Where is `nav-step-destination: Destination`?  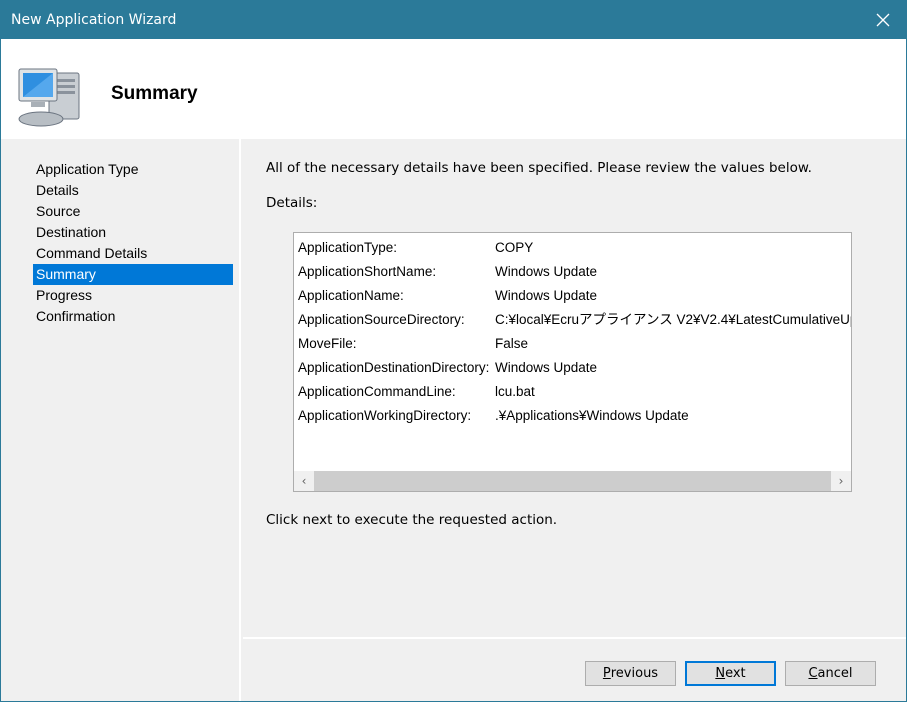 nav-step-destination: Destination is located at coordinates (71, 232).